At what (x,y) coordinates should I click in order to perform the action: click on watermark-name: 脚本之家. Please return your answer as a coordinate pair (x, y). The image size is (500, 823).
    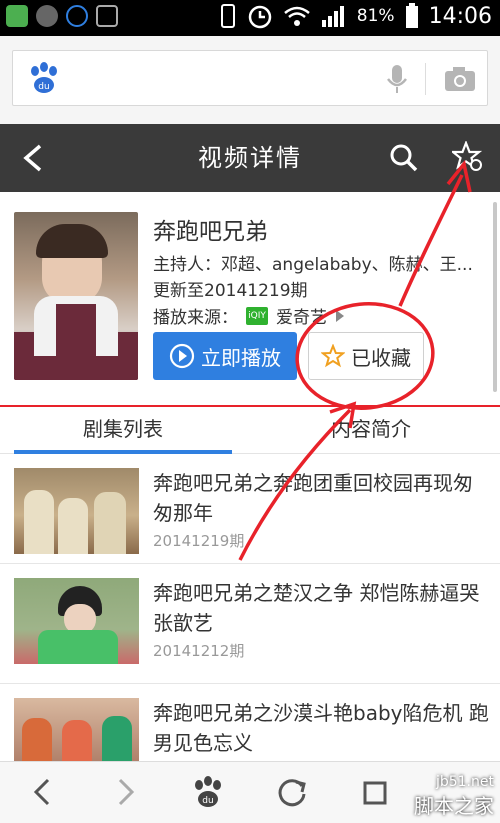
    Looking at the image, I should click on (454, 806).